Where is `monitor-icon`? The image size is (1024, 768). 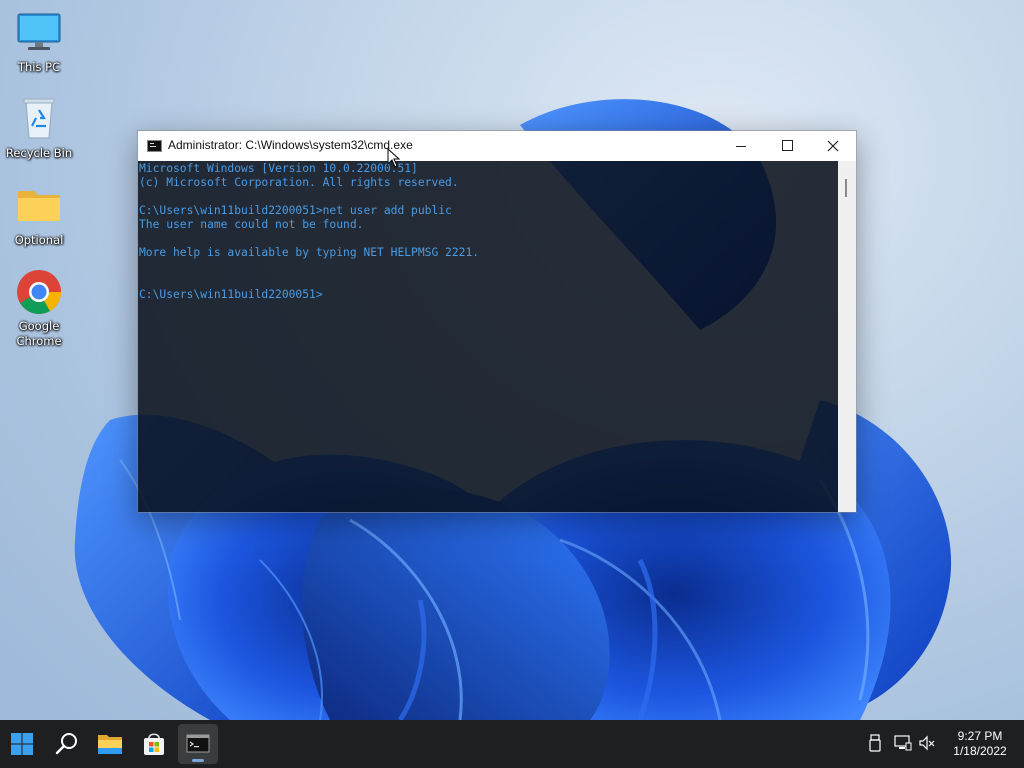
monitor-icon is located at coordinates (39, 33).